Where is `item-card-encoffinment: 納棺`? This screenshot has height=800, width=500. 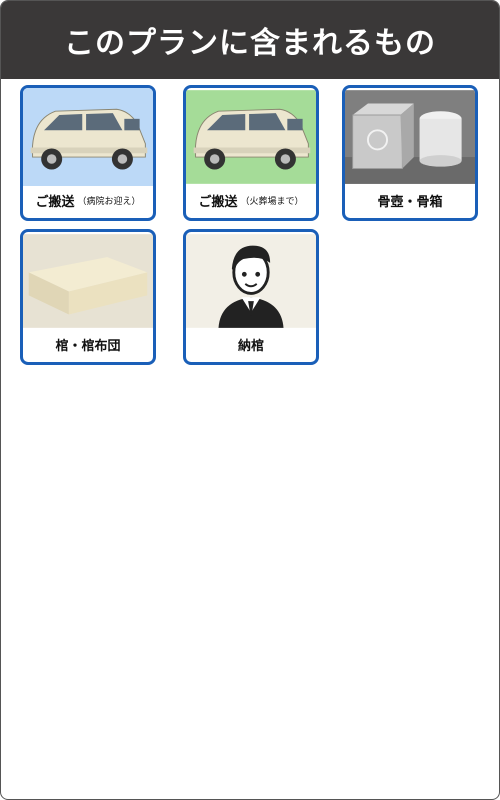
item-card-encoffinment: 納棺 is located at coordinates (251, 297).